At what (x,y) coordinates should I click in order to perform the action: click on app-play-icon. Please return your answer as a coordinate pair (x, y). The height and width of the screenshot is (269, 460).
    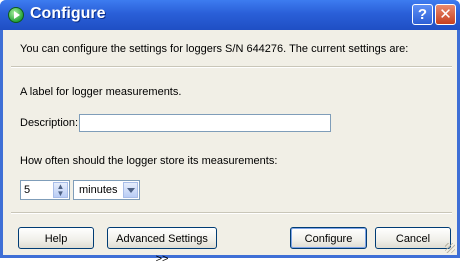
    Looking at the image, I should click on (16, 15).